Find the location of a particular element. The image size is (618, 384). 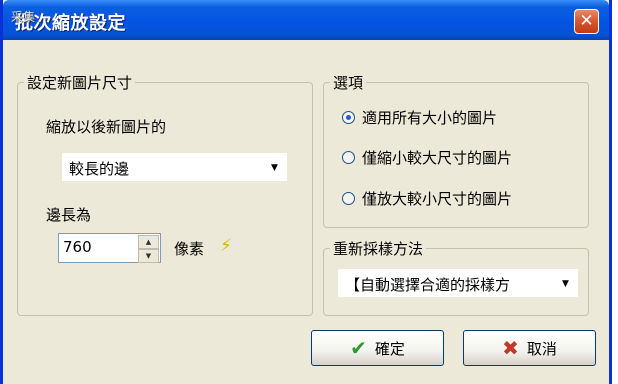

title-overlay-text: 采集 is located at coordinates (23, 17).